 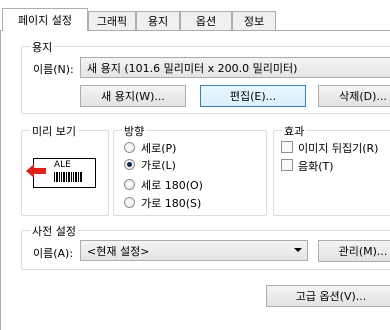 I want to click on tab-options: 옵션, so click(x=206, y=20).